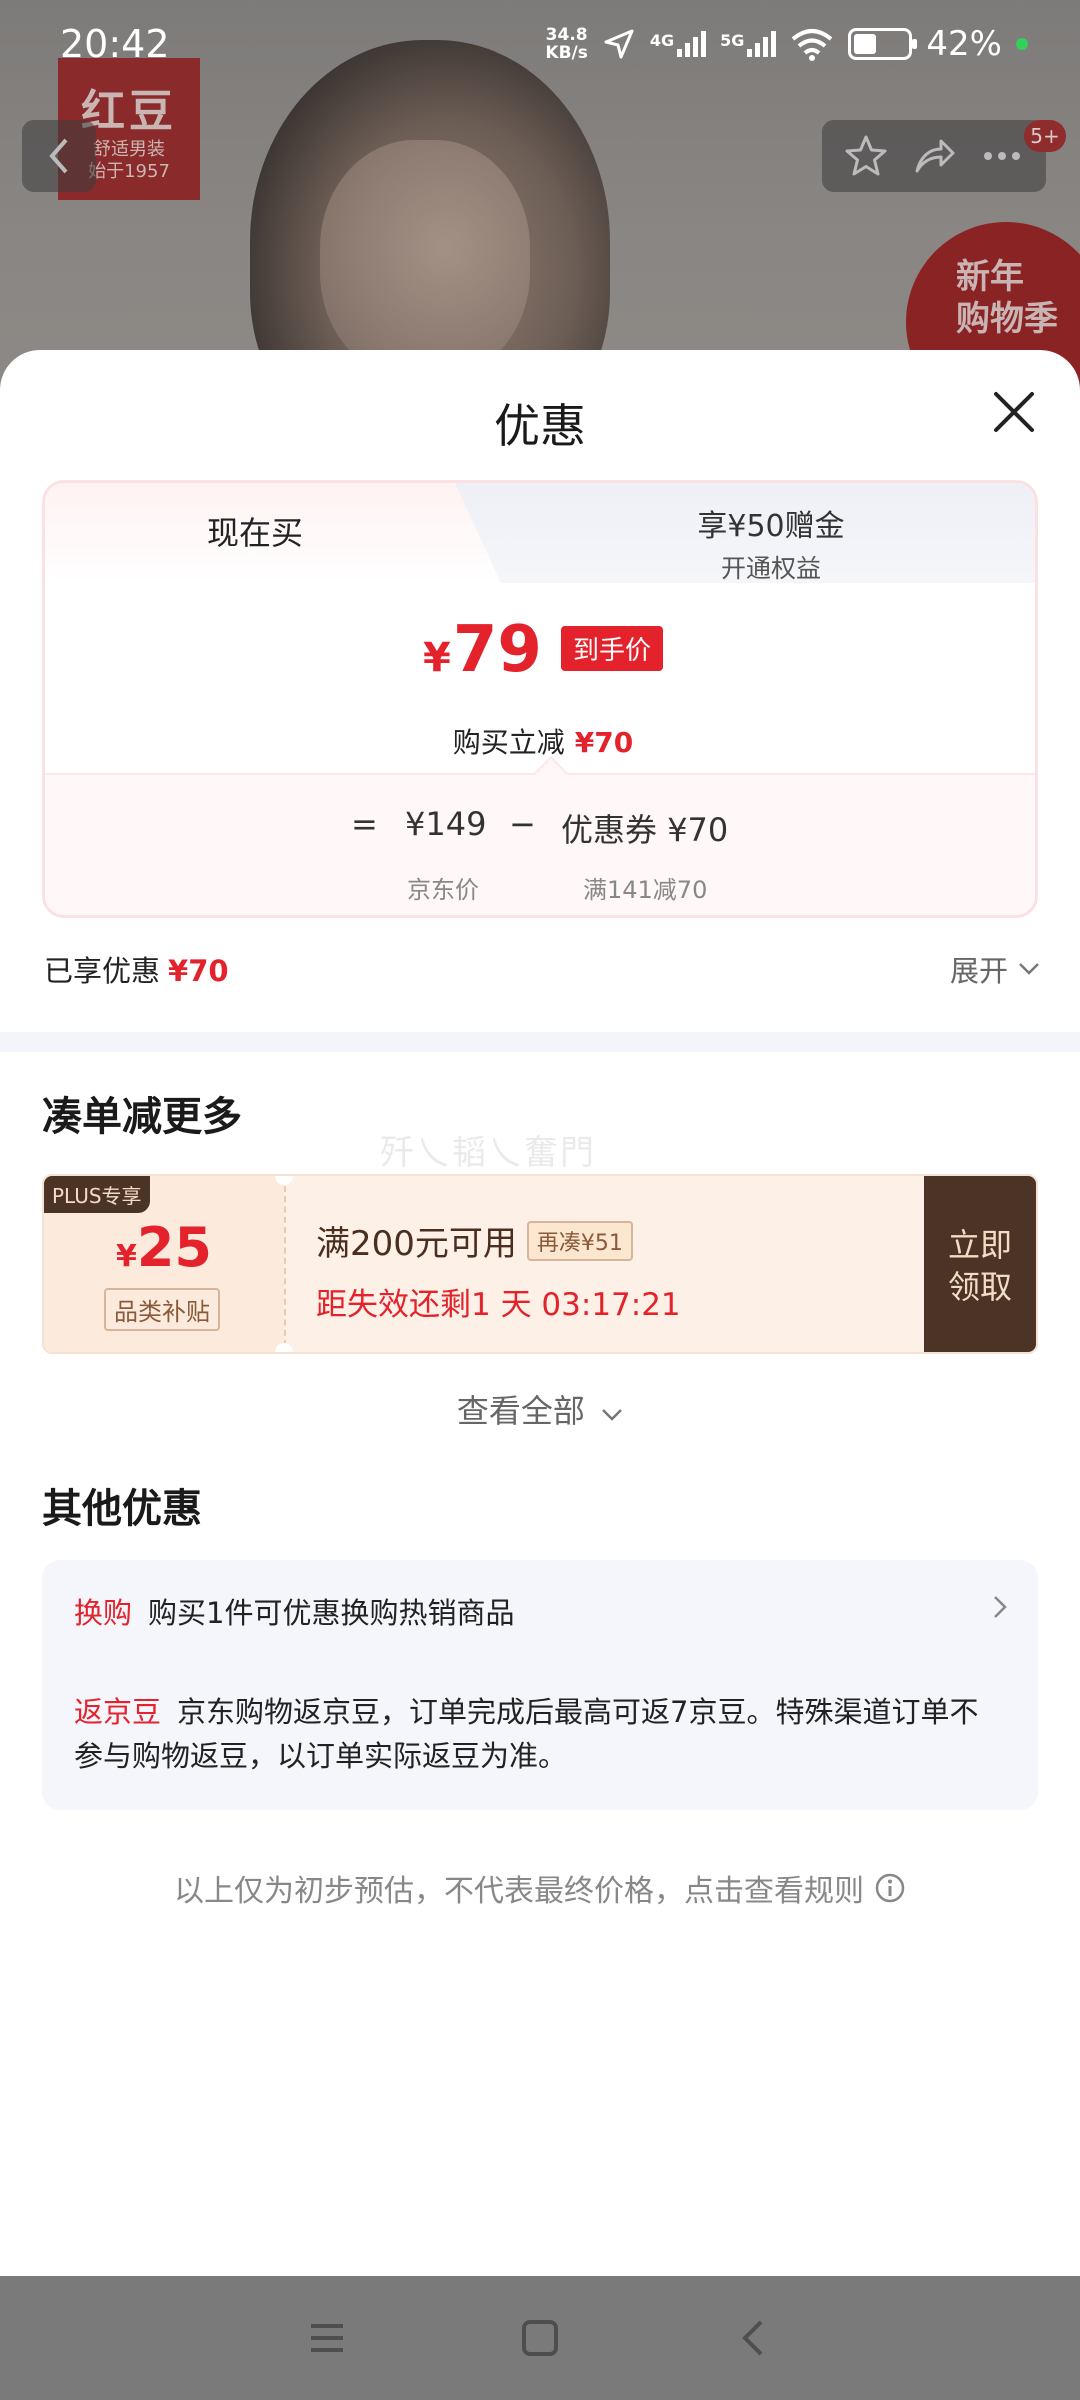 This screenshot has width=1080, height=2400. I want to click on back-button, so click(59, 156).